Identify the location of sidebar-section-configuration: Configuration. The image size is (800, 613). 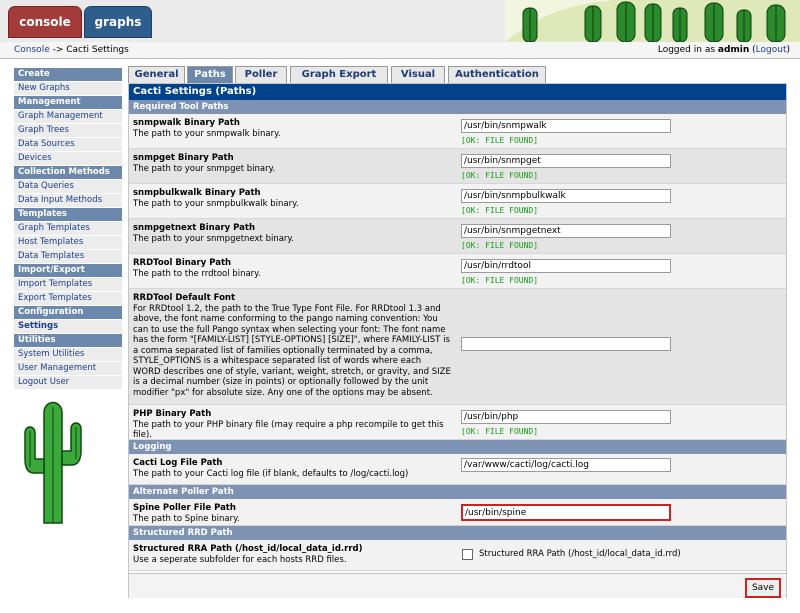
(68, 313).